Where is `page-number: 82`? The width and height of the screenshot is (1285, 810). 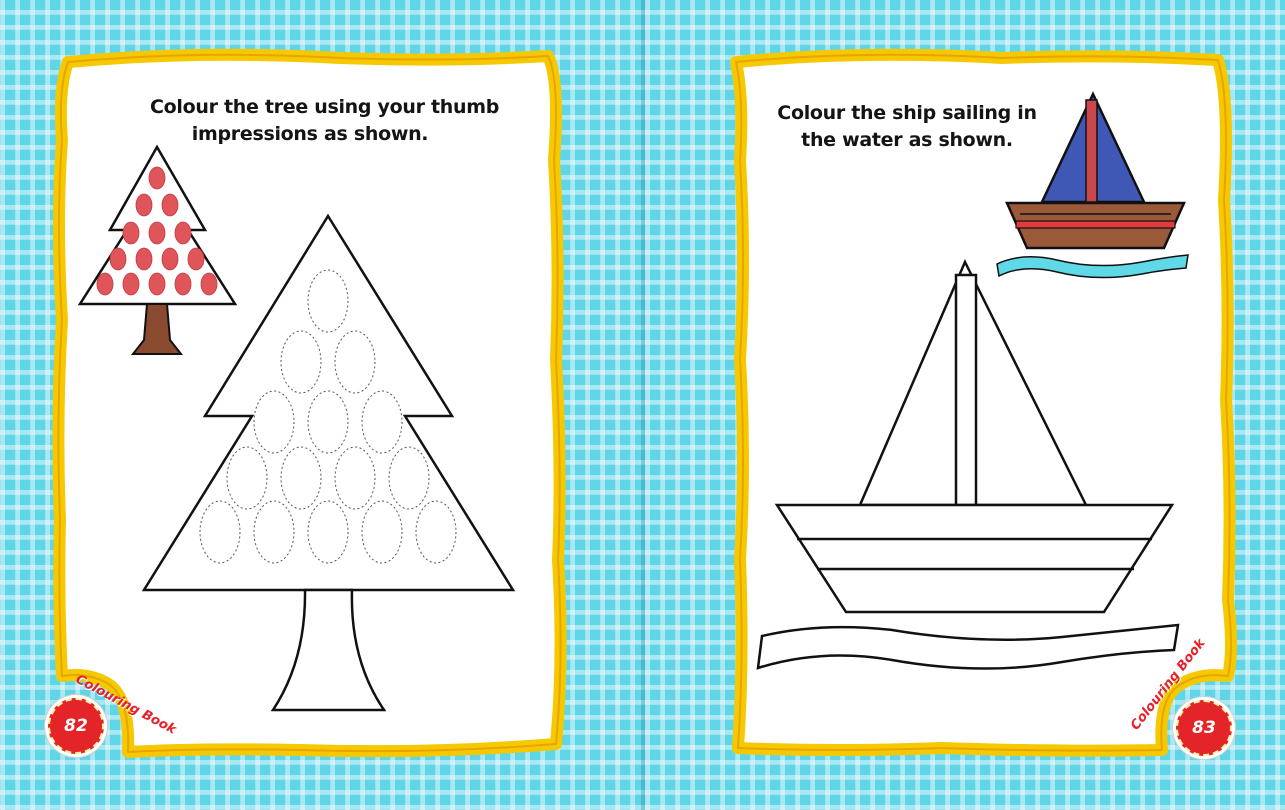
page-number: 82 is located at coordinates (76, 726).